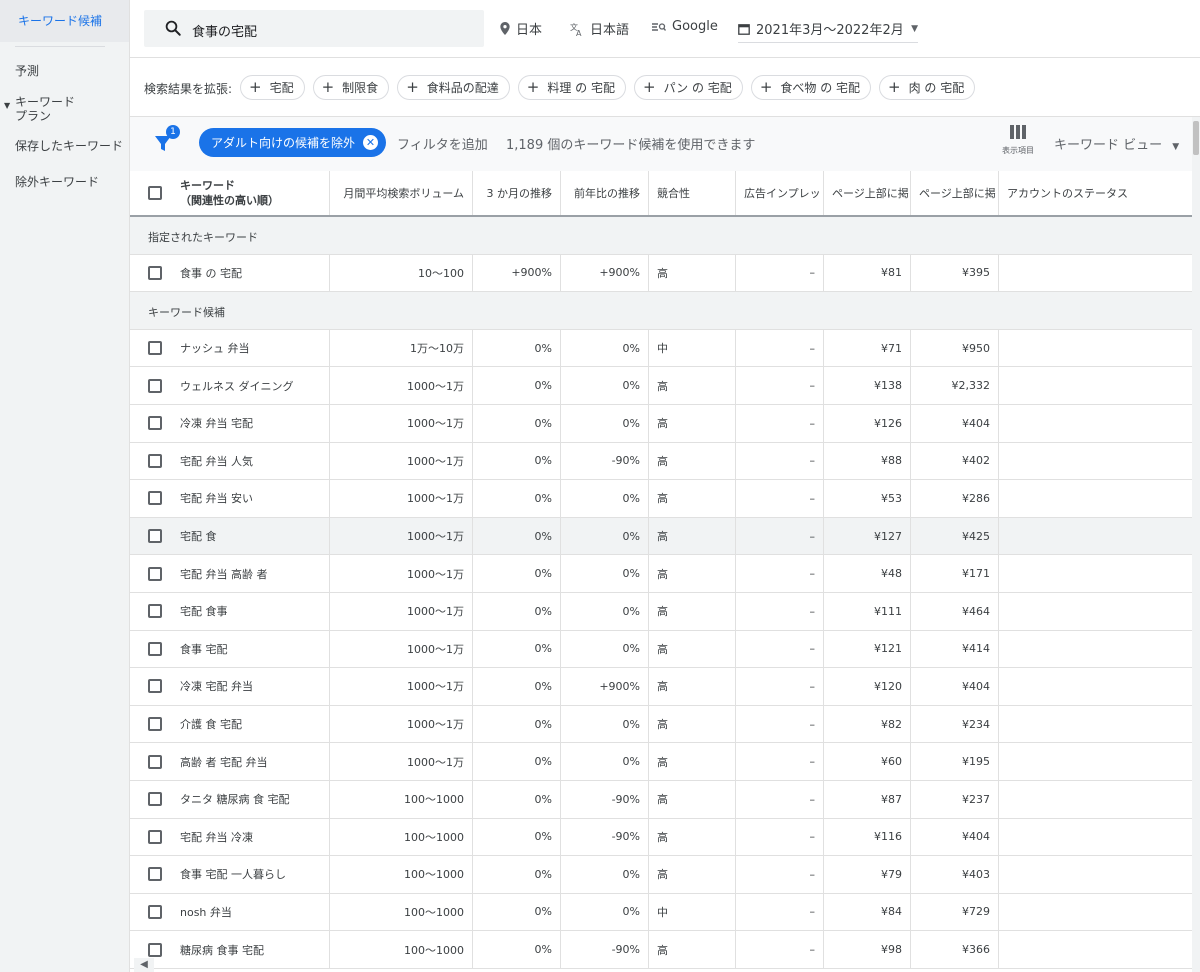 The width and height of the screenshot is (1200, 972). I want to click on header-competition: 競合性, so click(692, 193).